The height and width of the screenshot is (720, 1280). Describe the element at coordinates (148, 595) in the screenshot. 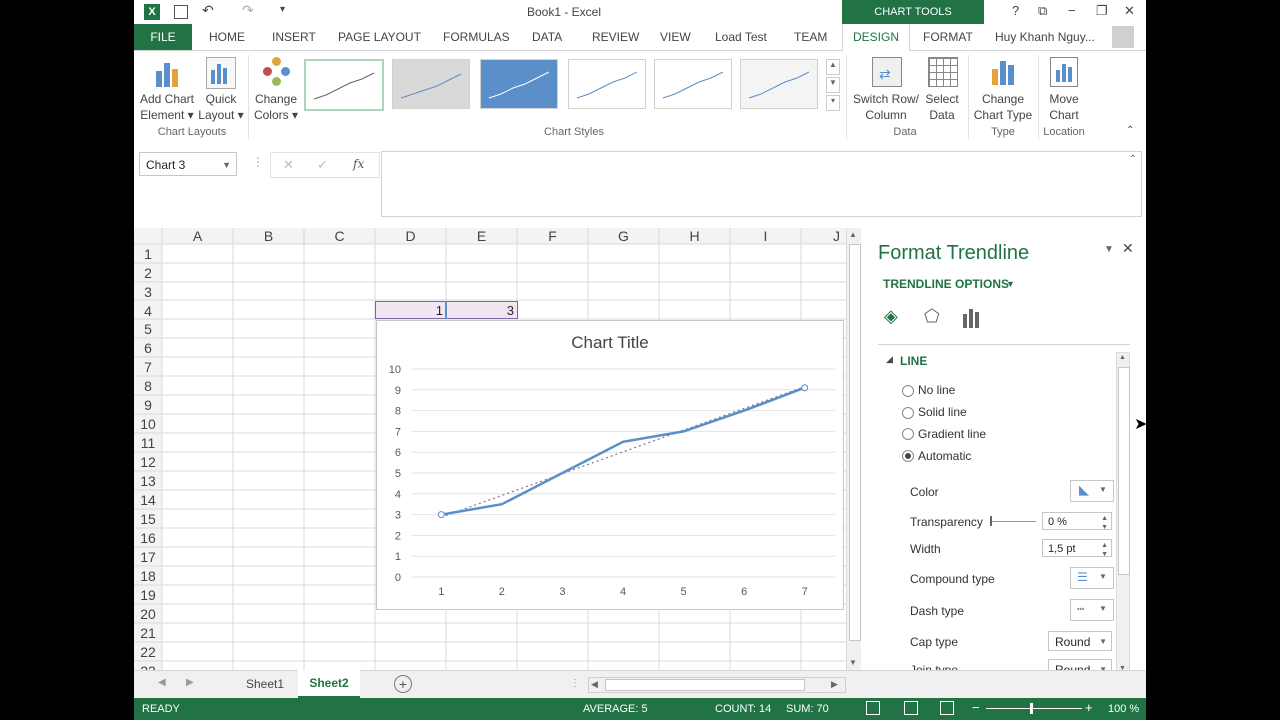

I see `row-header-19: 19` at that location.